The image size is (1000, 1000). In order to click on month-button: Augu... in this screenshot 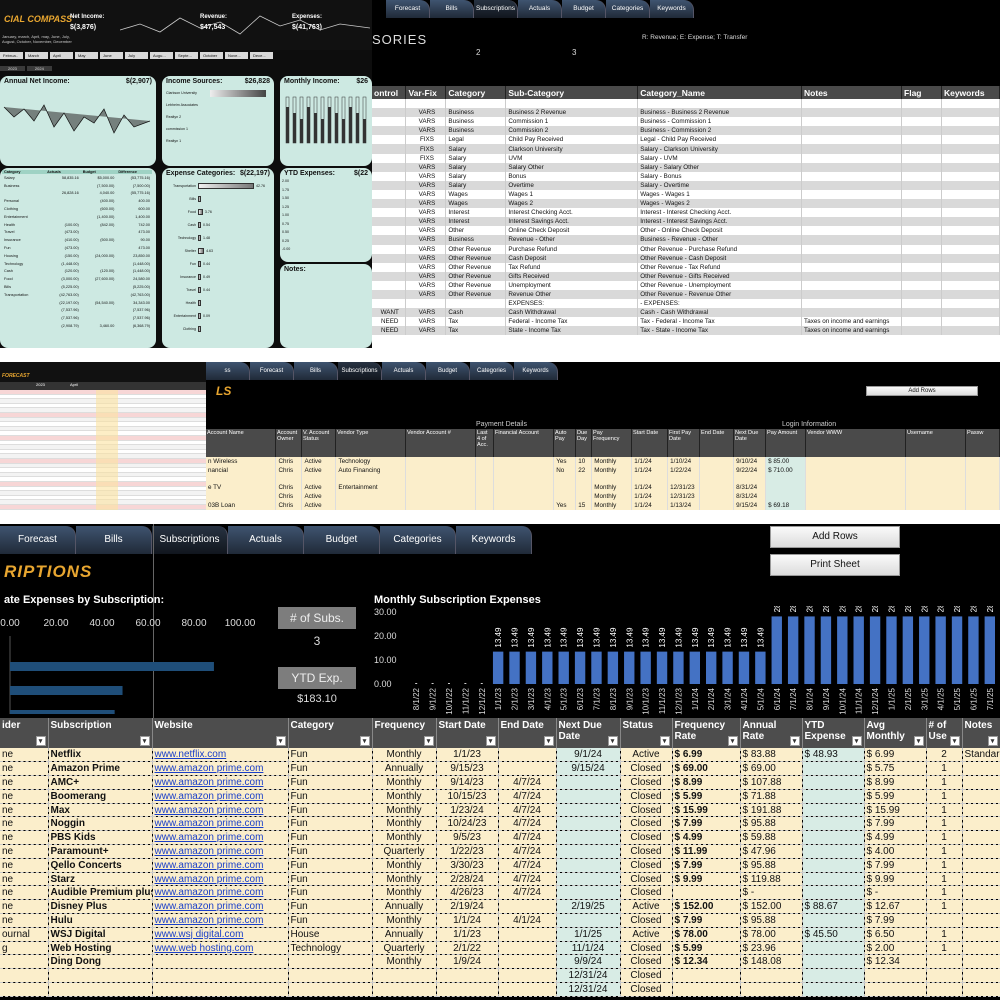, I will do `click(161, 55)`.